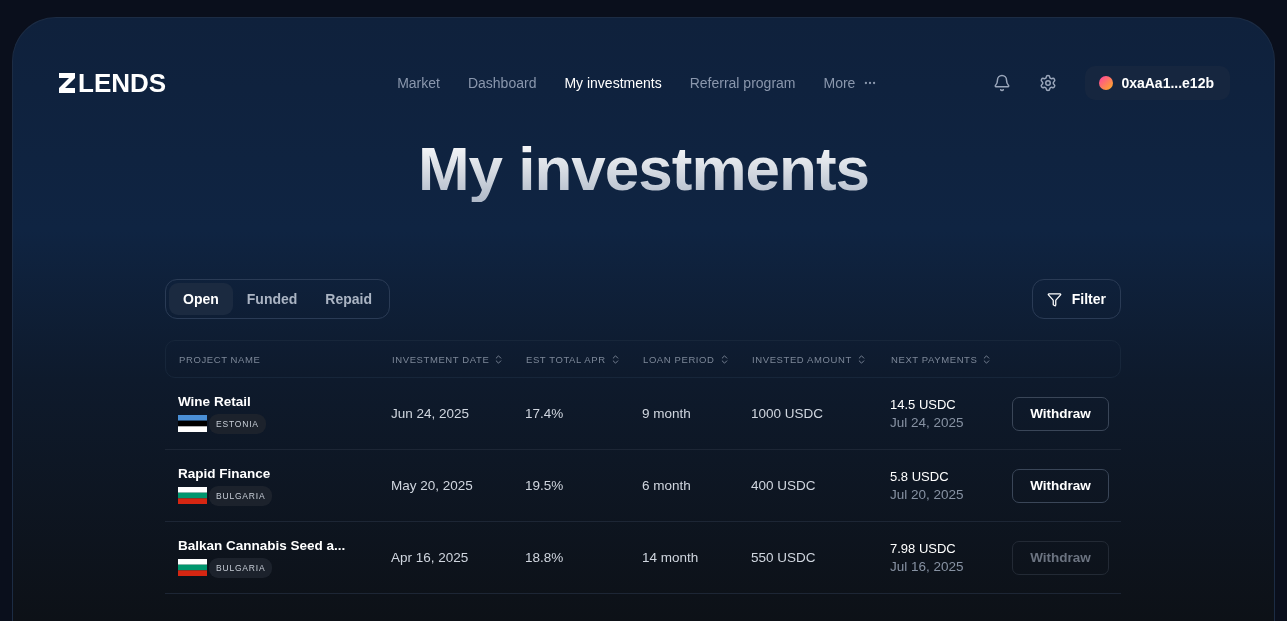 This screenshot has width=1287, height=621. Describe the element at coordinates (742, 83) in the screenshot. I see `nav-link: Referral program` at that location.